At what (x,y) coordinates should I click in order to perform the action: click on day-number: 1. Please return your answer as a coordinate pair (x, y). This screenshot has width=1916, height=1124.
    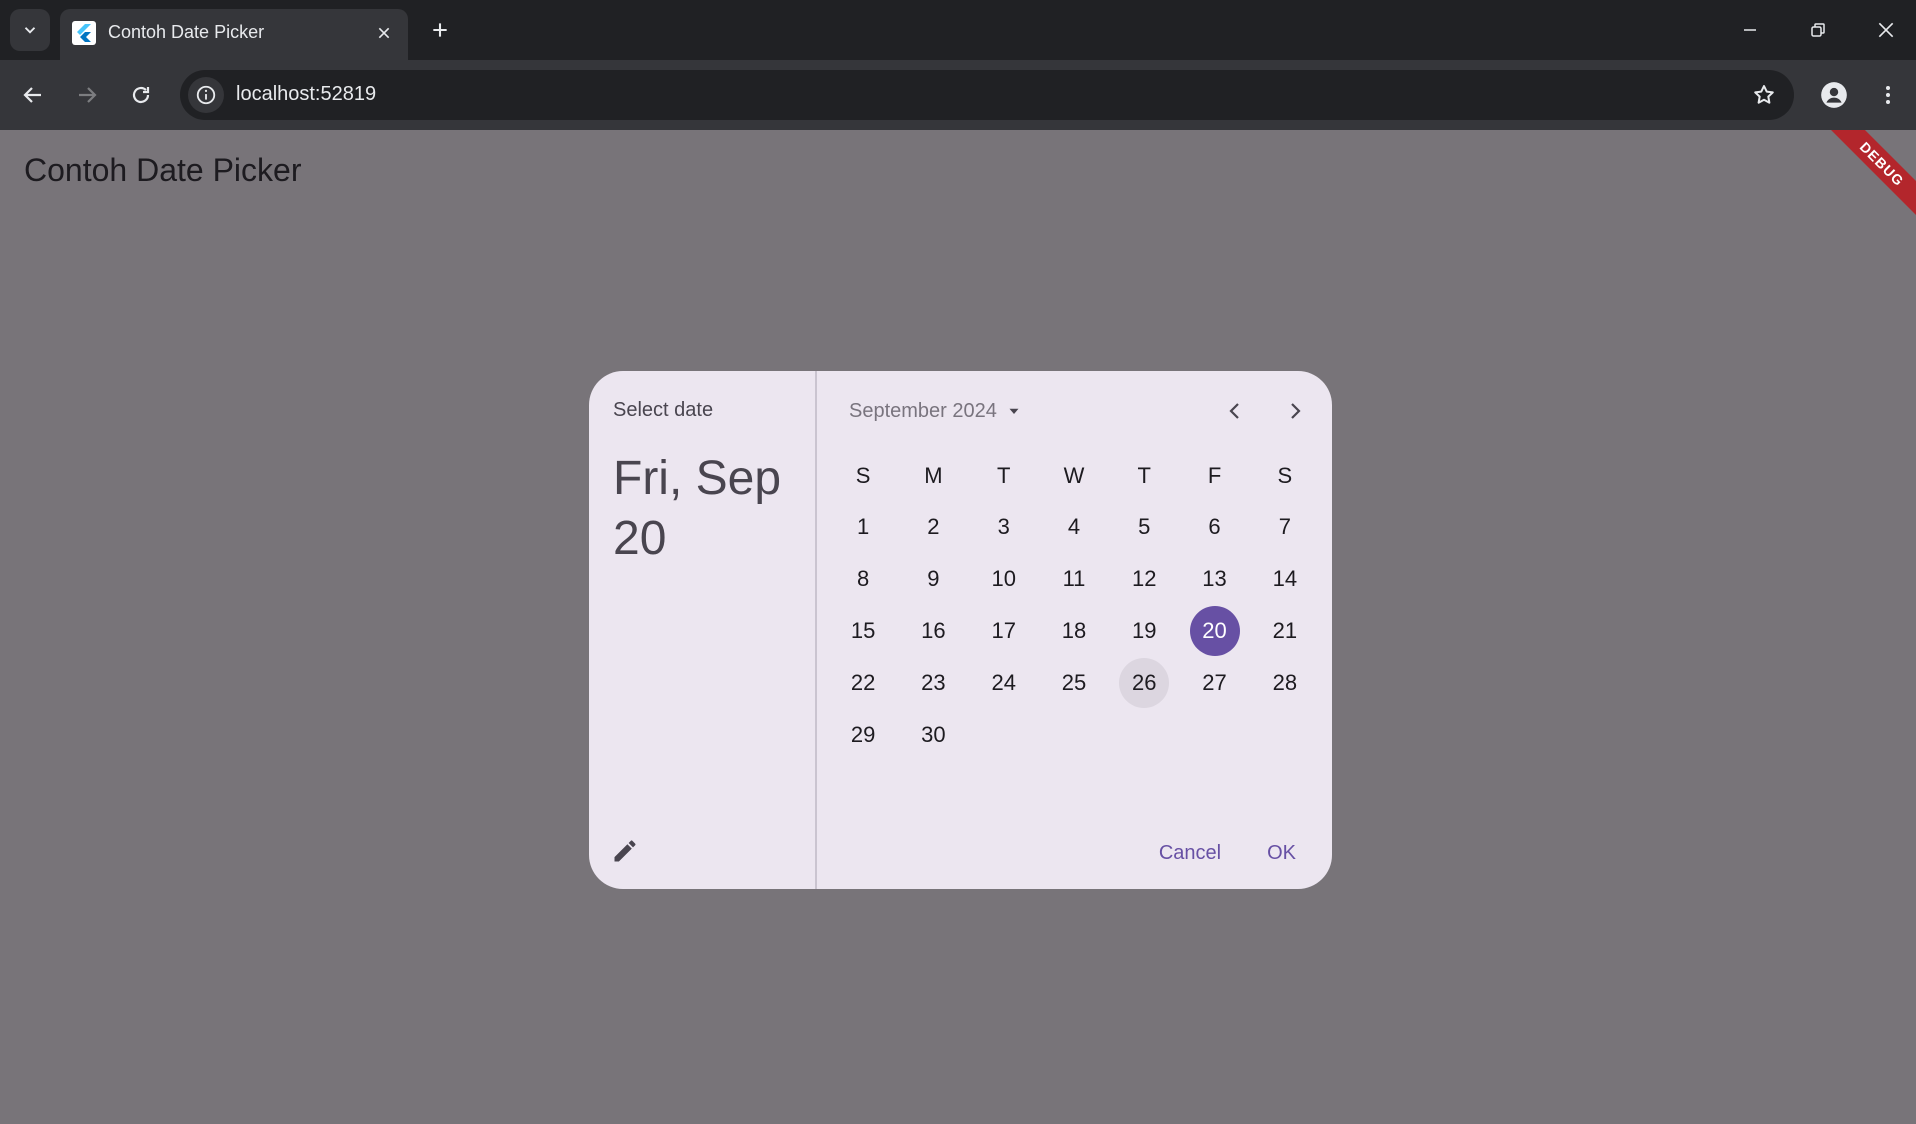
    Looking at the image, I should click on (863, 526).